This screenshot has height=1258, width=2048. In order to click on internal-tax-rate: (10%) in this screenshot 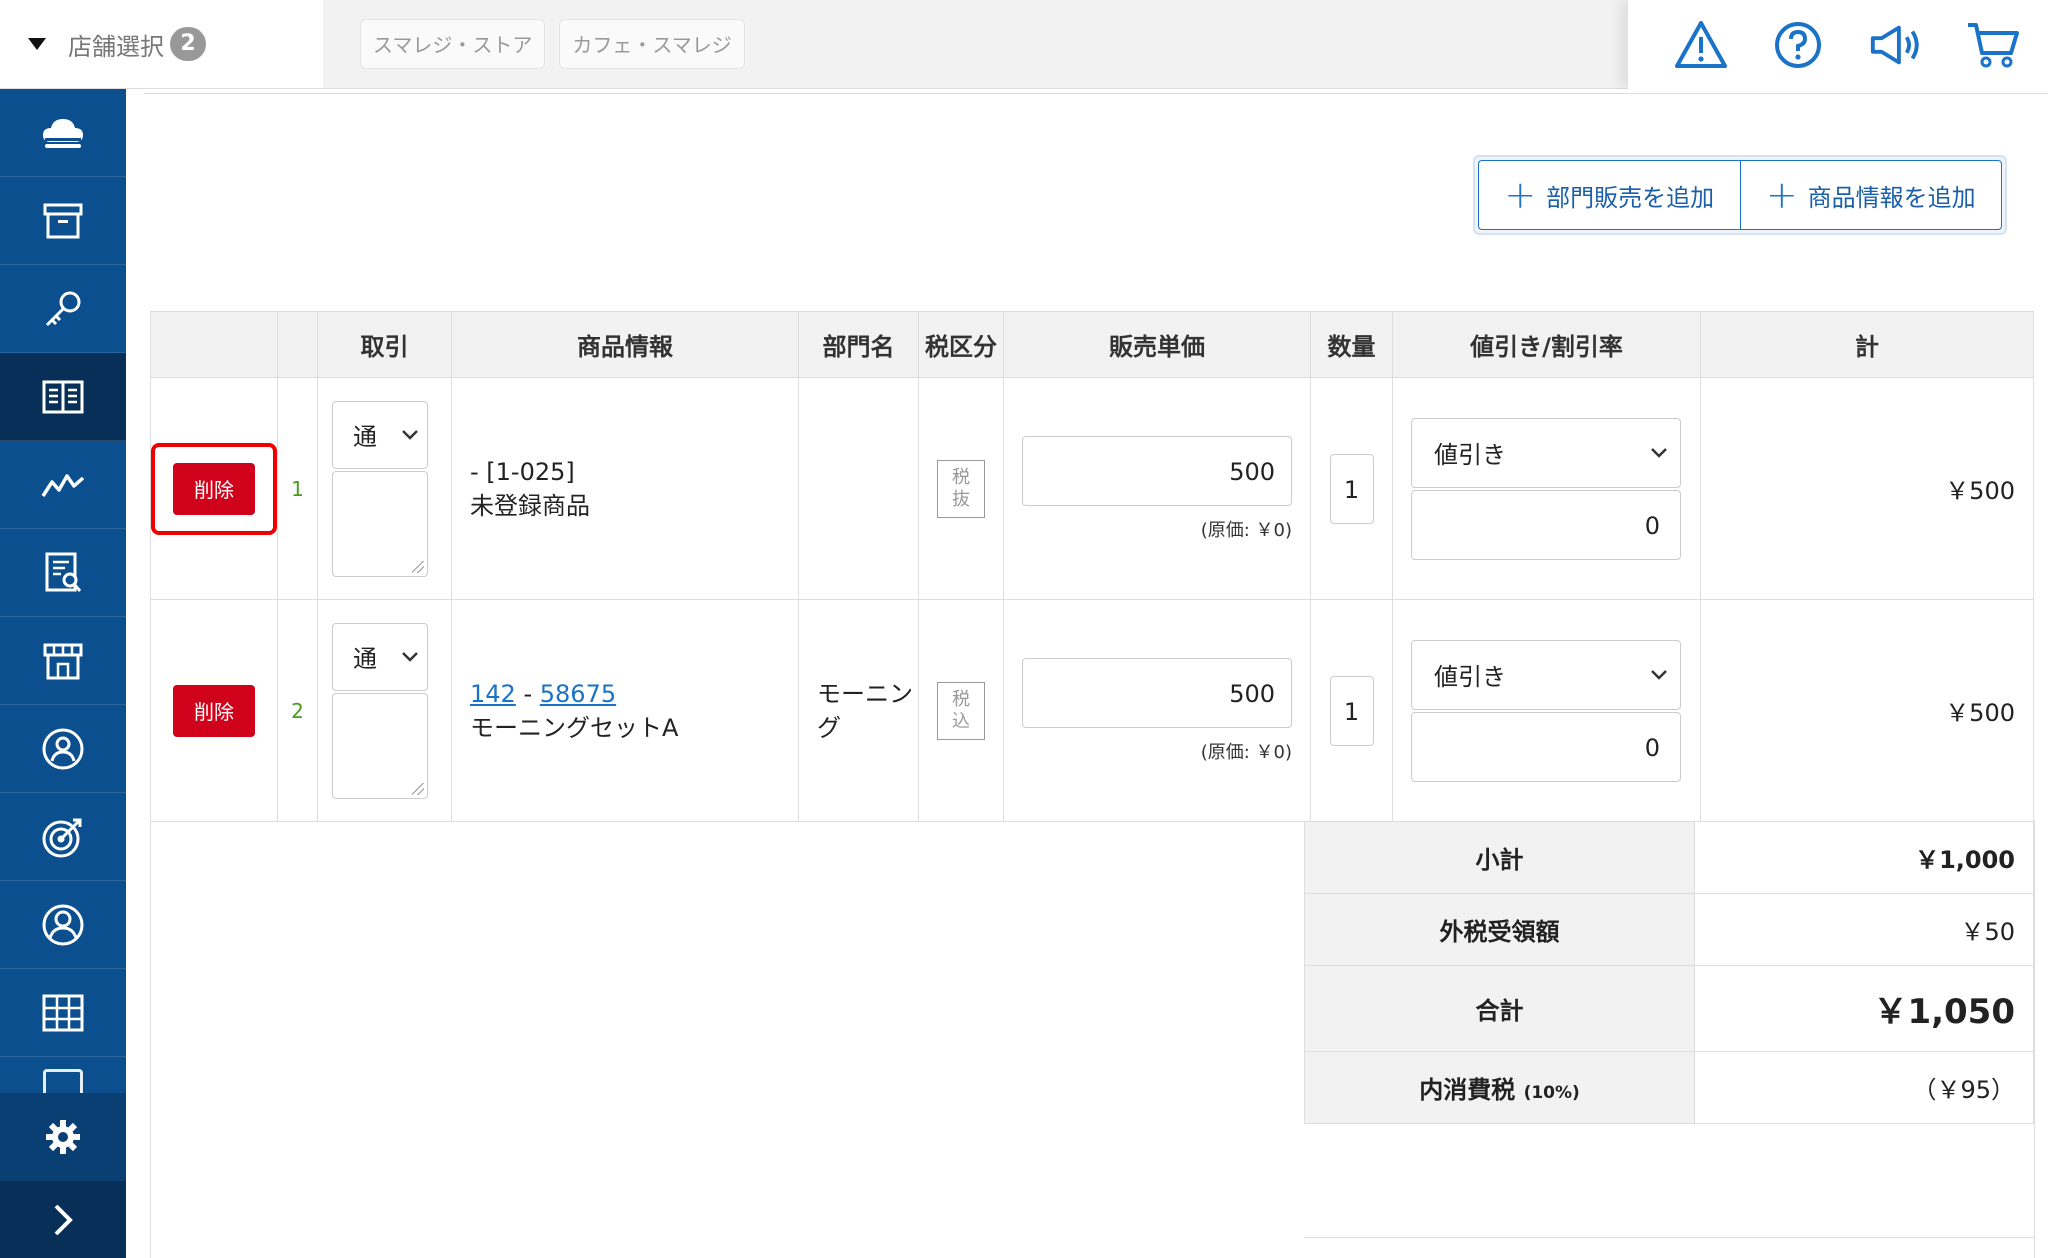, I will do `click(1551, 1093)`.